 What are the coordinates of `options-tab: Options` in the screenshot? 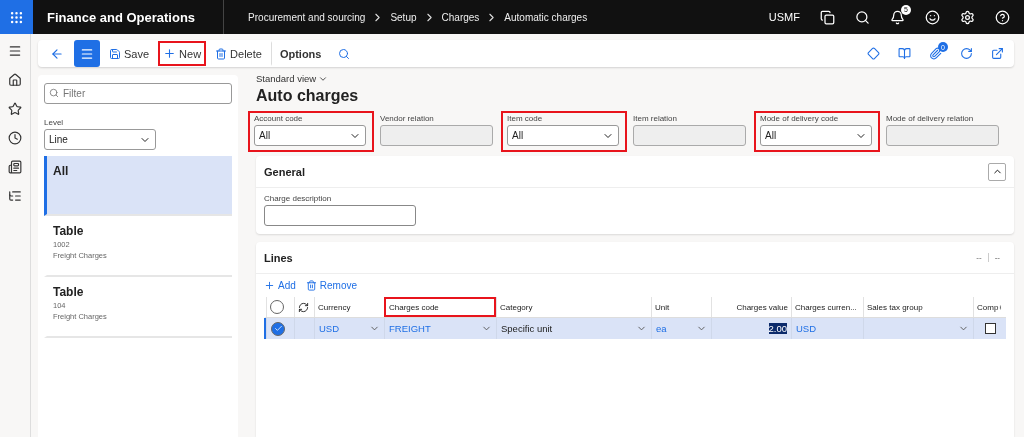 It's located at (298, 53).